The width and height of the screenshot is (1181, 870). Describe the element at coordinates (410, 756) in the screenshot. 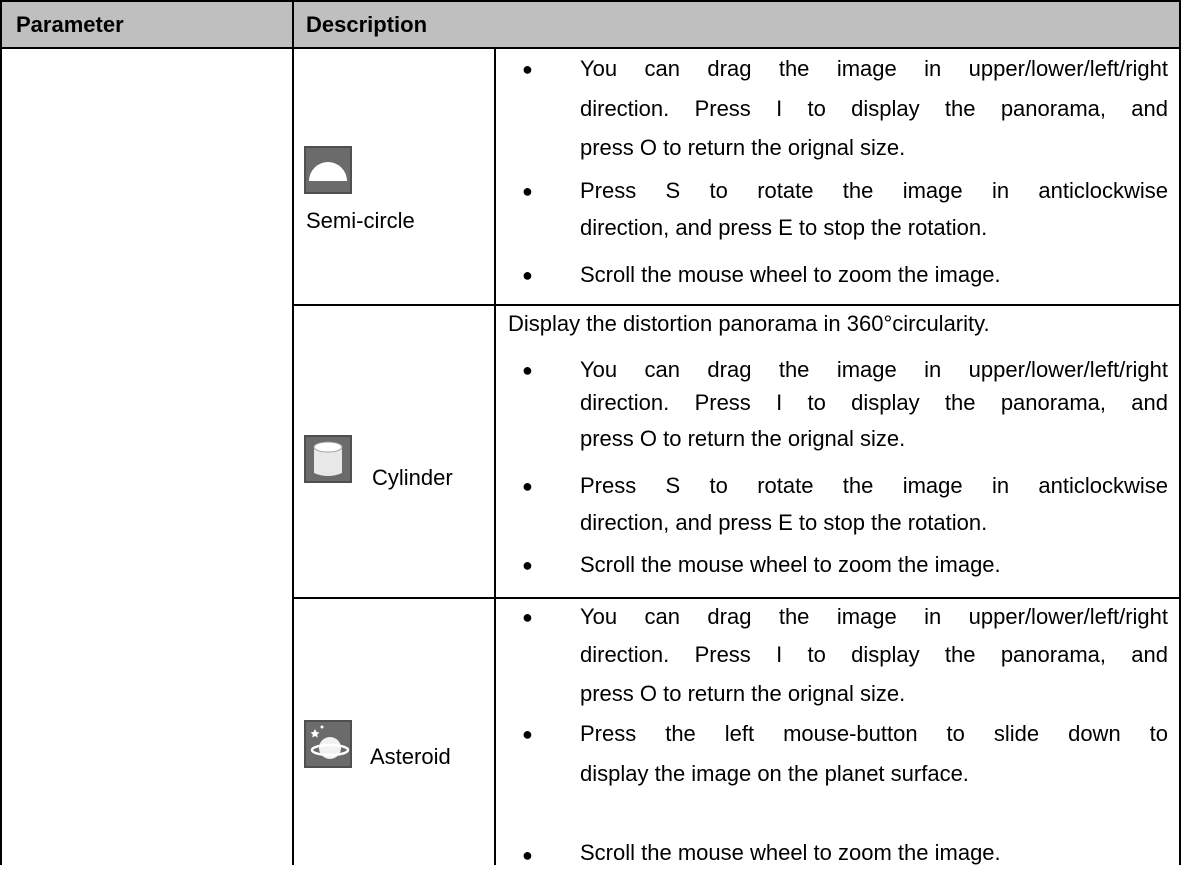

I see `mode-label-asteroid: Asteroid` at that location.